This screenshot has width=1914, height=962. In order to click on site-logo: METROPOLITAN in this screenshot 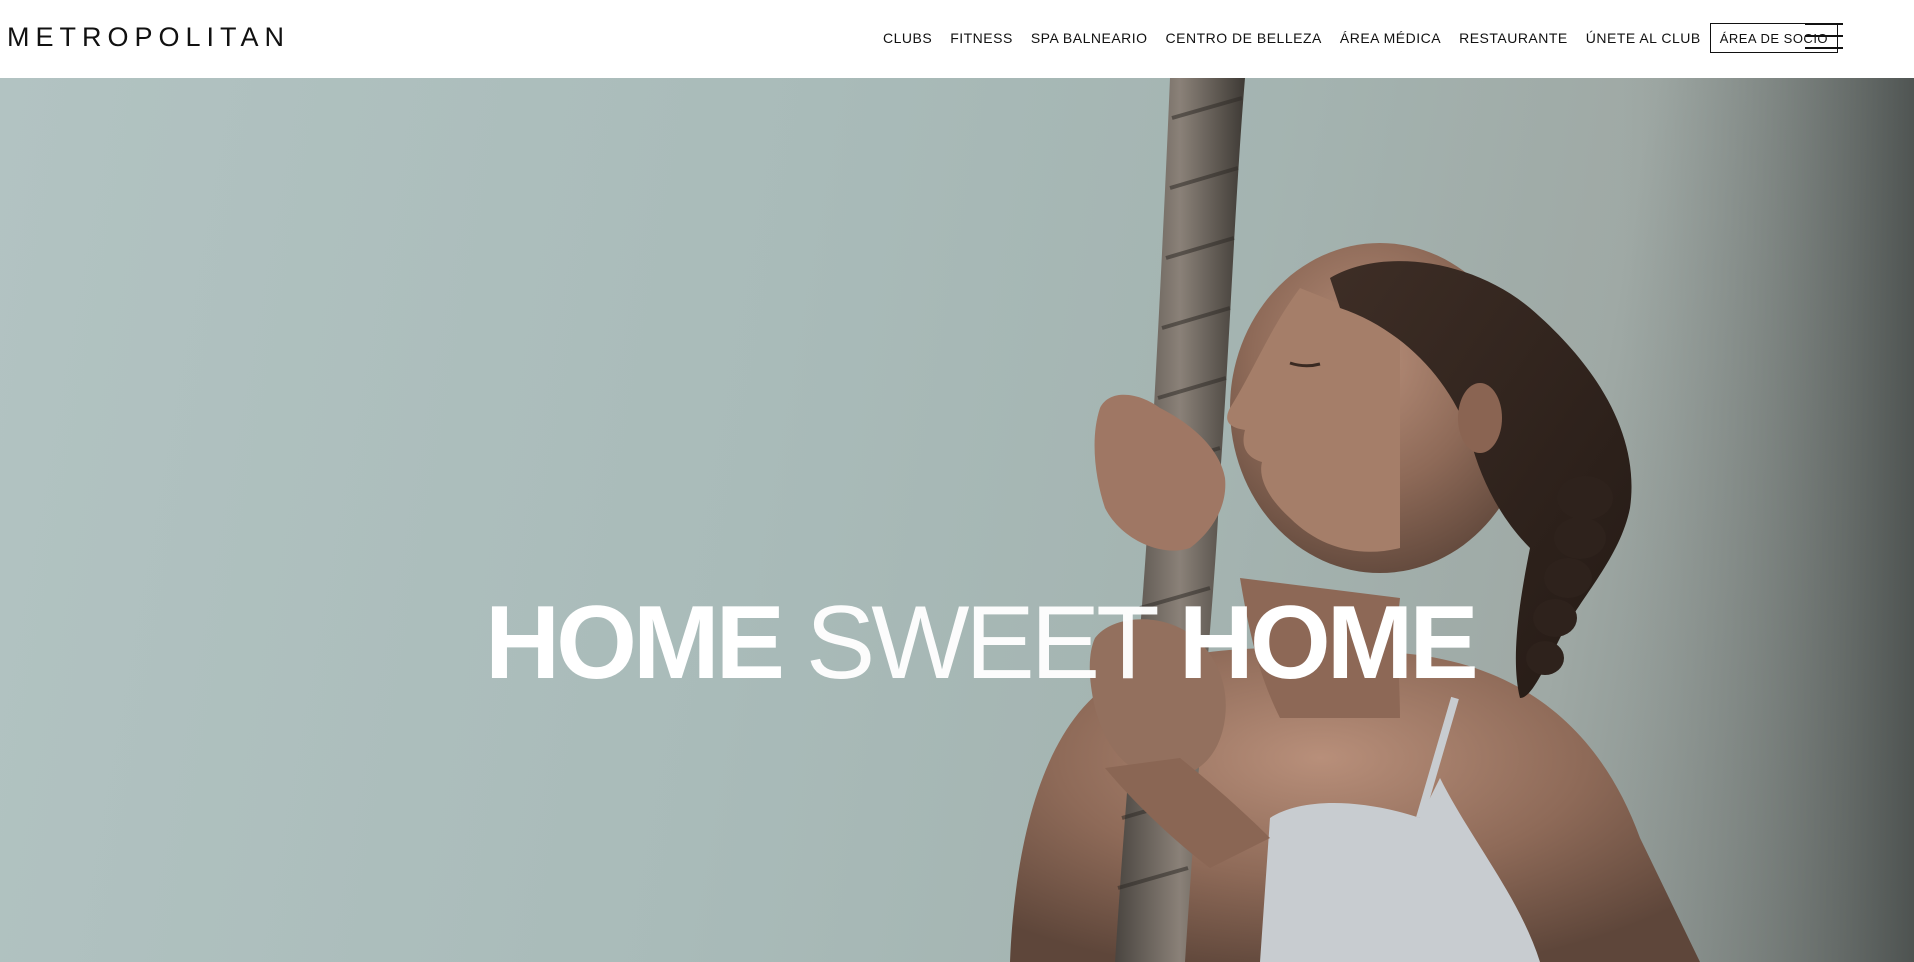, I will do `click(148, 37)`.